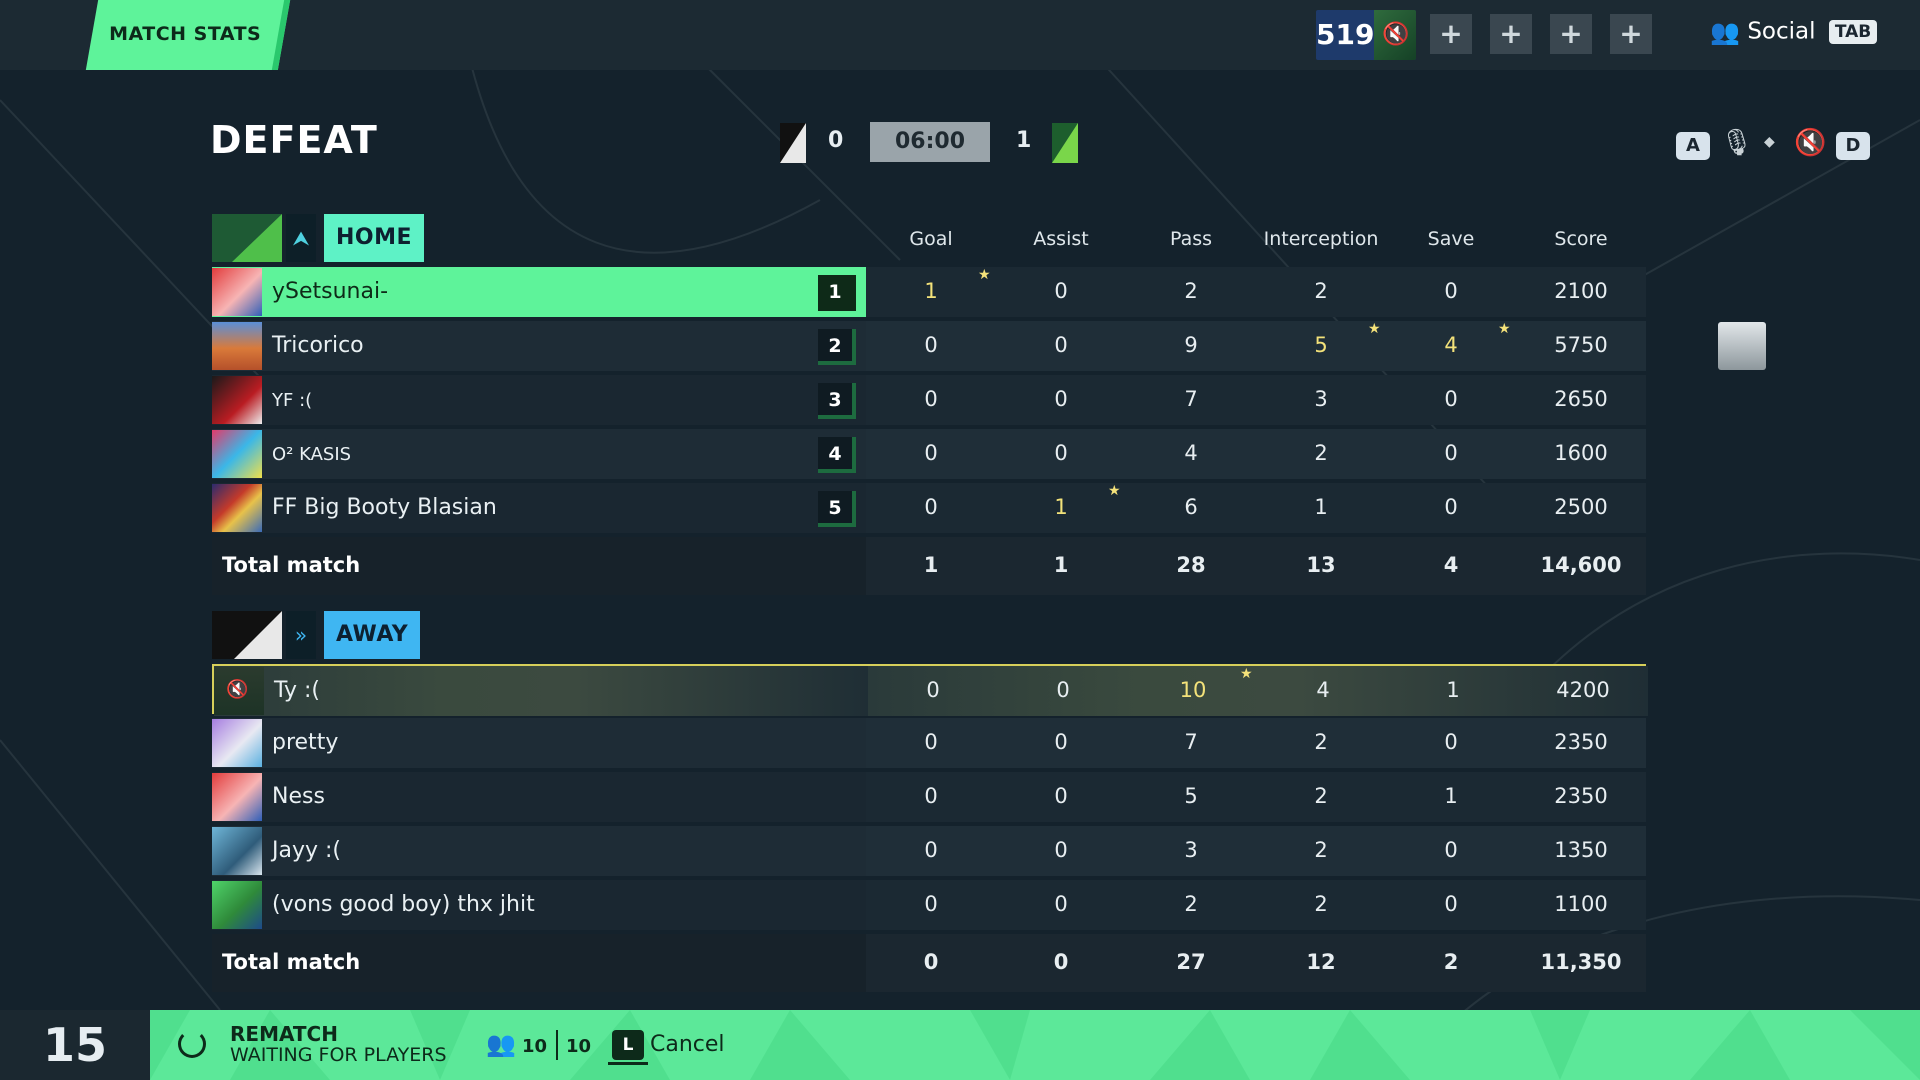 This screenshot has height=1080, width=1920. I want to click on table-row-home-5: FF Big Booty Blasian 5 0 1 ★ 6 1 0 2500, so click(929, 508).